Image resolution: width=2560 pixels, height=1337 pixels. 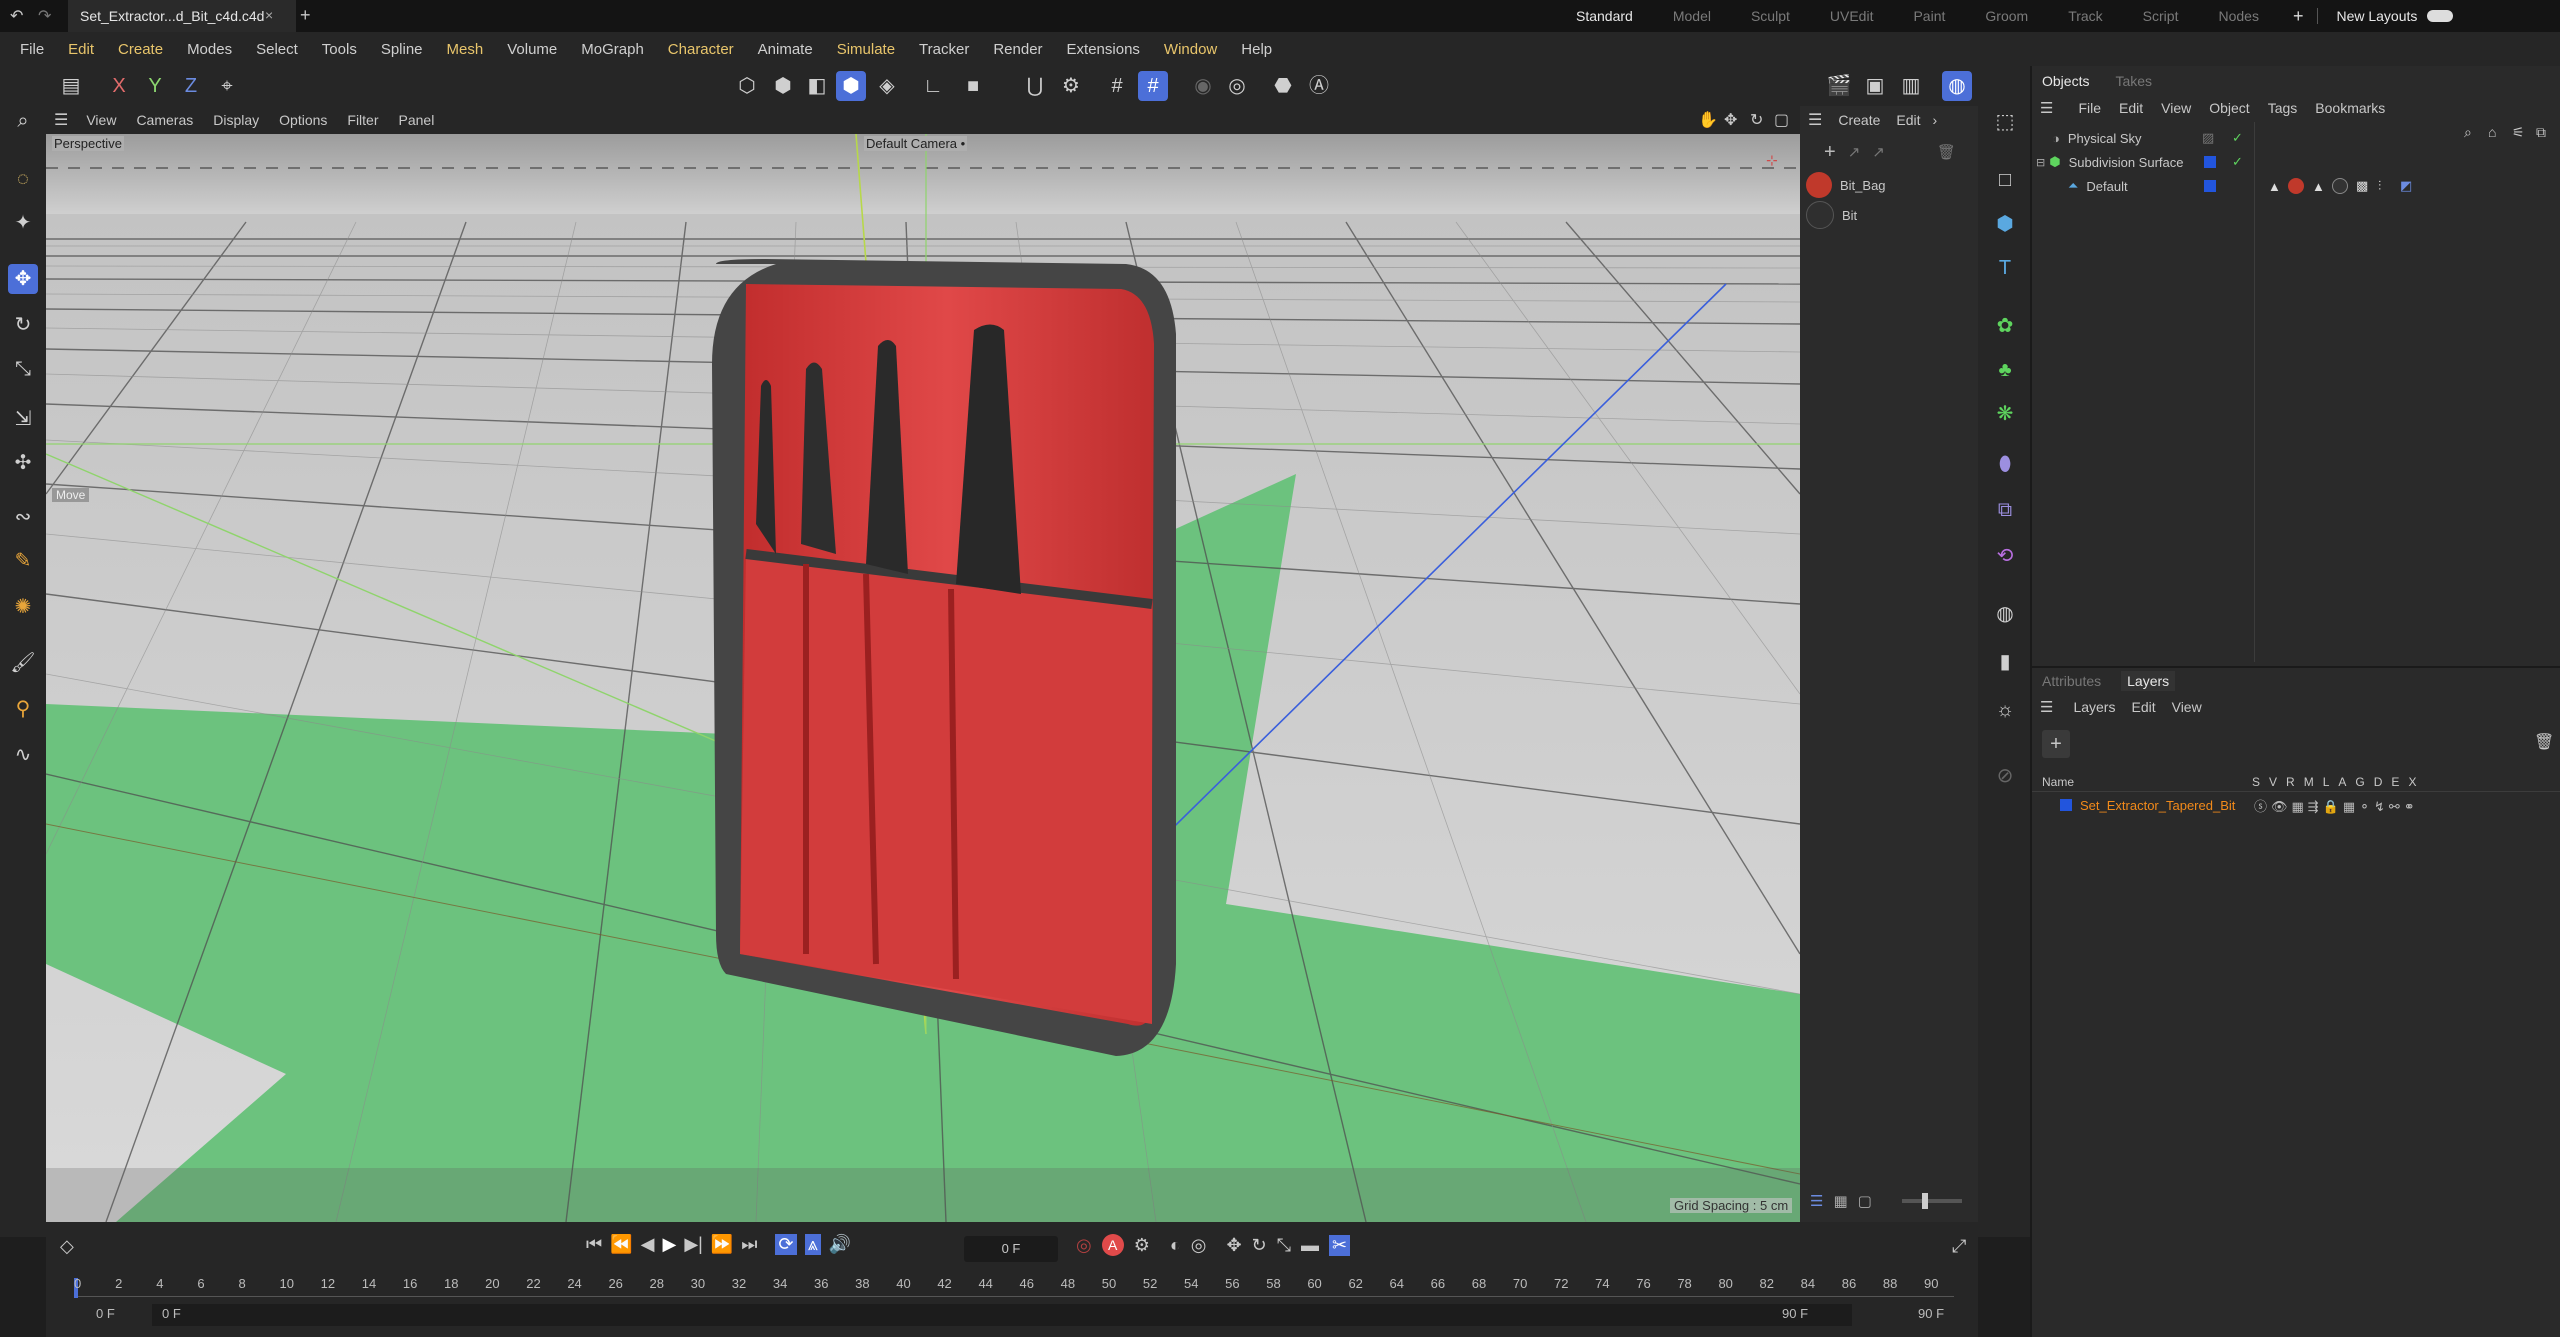 I want to click on menu-render: Render, so click(x=1017, y=49).